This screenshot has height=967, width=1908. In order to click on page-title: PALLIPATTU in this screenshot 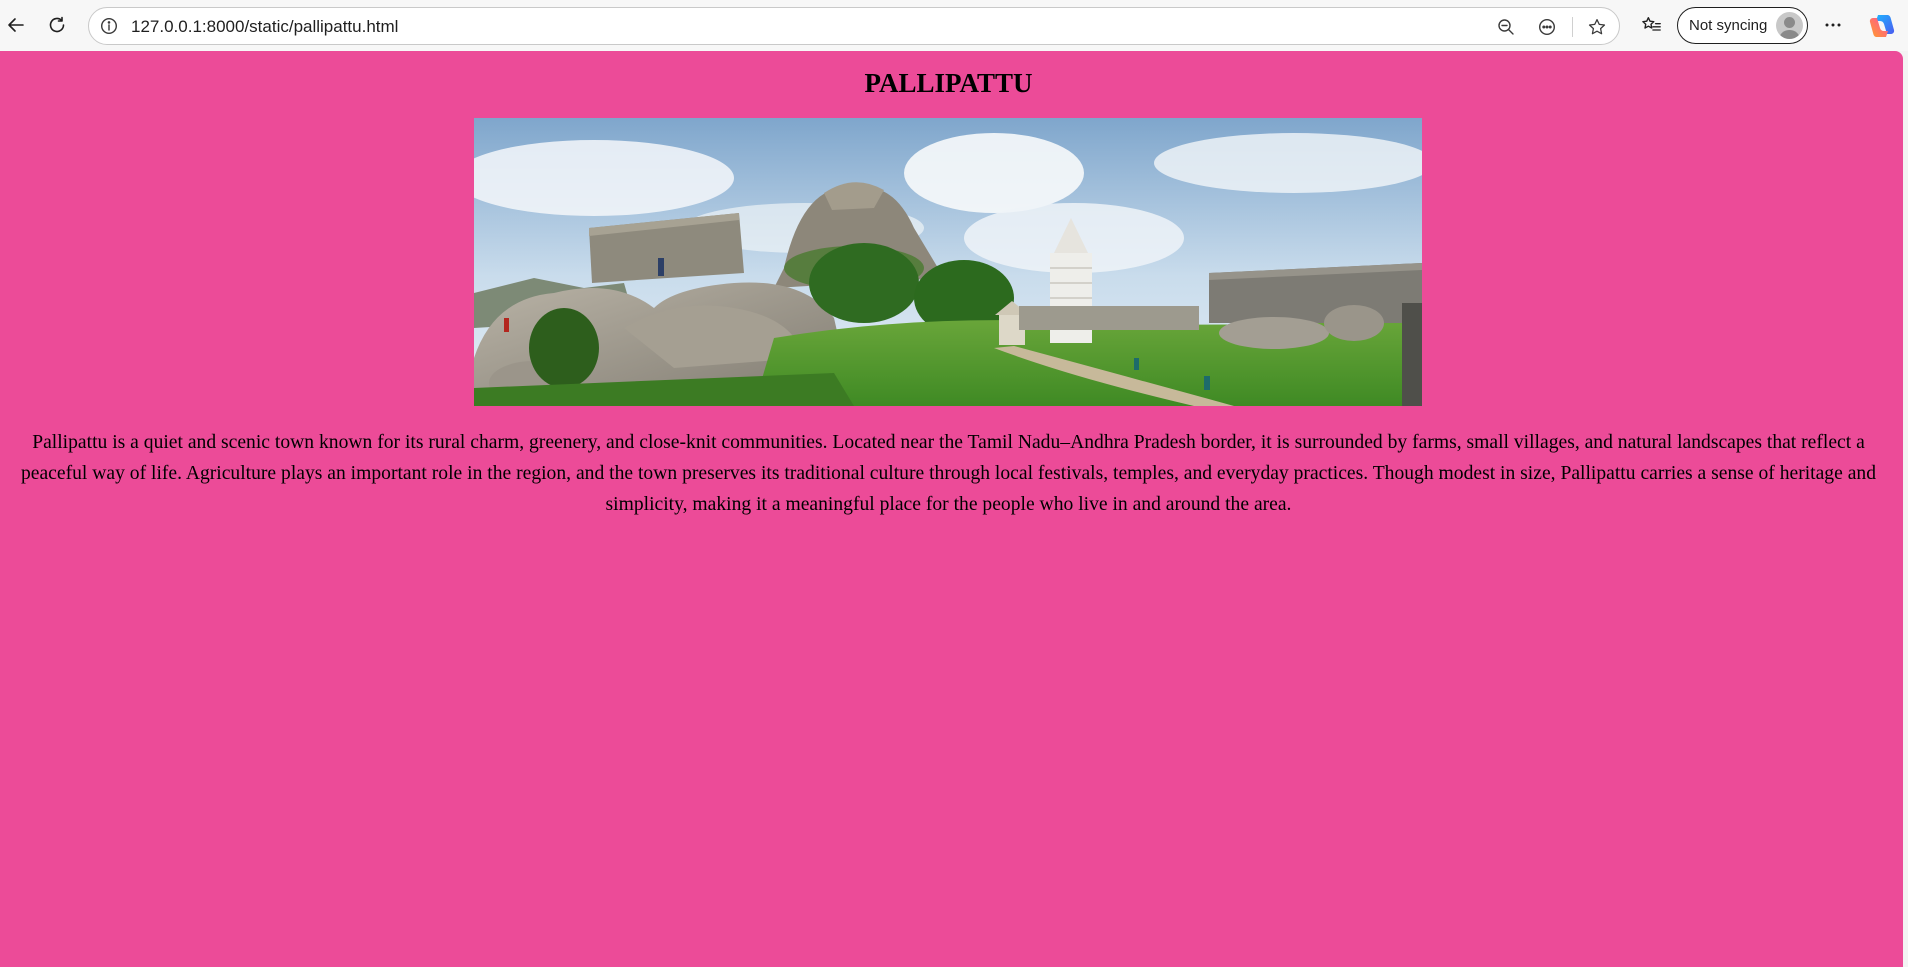, I will do `click(948, 83)`.